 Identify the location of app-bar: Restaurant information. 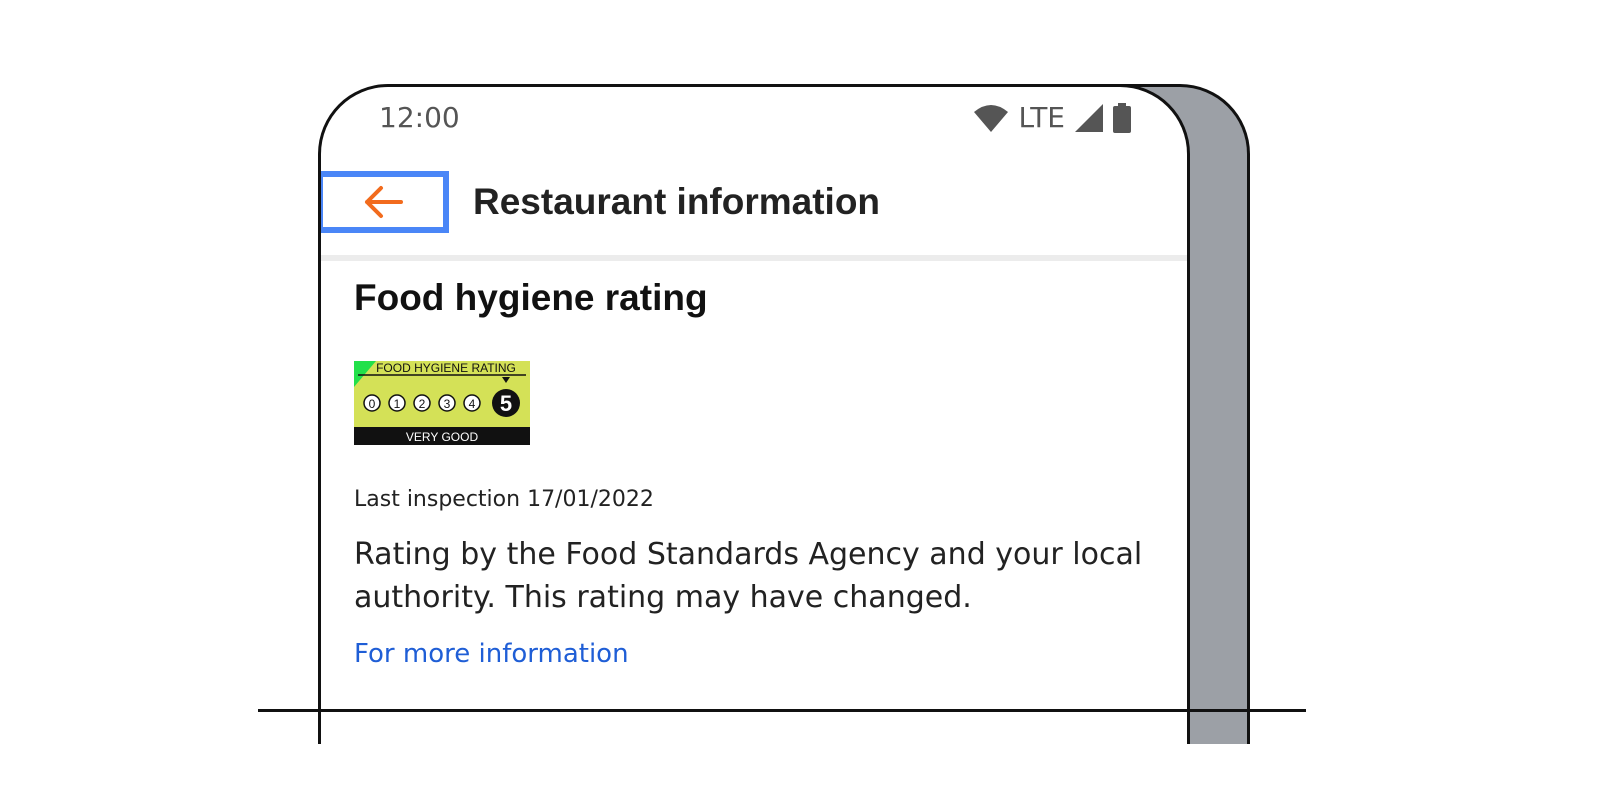
(754, 205).